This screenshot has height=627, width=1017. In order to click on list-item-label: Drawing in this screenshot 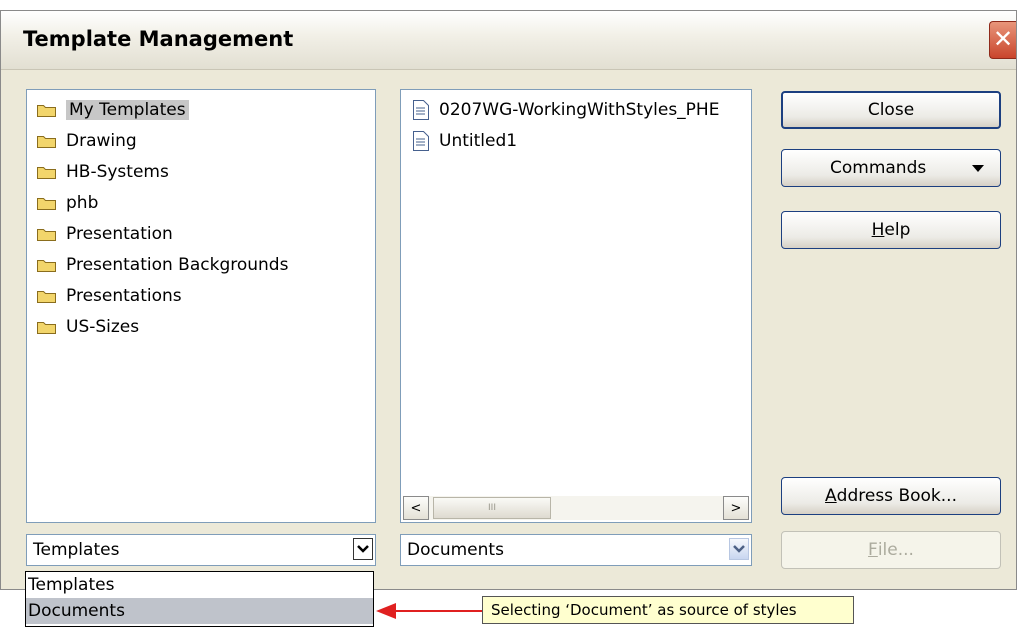, I will do `click(101, 141)`.